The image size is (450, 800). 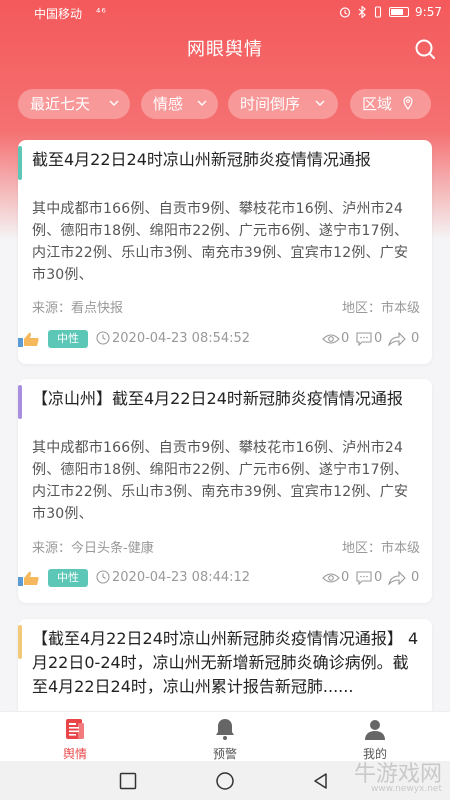 I want to click on filter-label: 情感, so click(x=168, y=104).